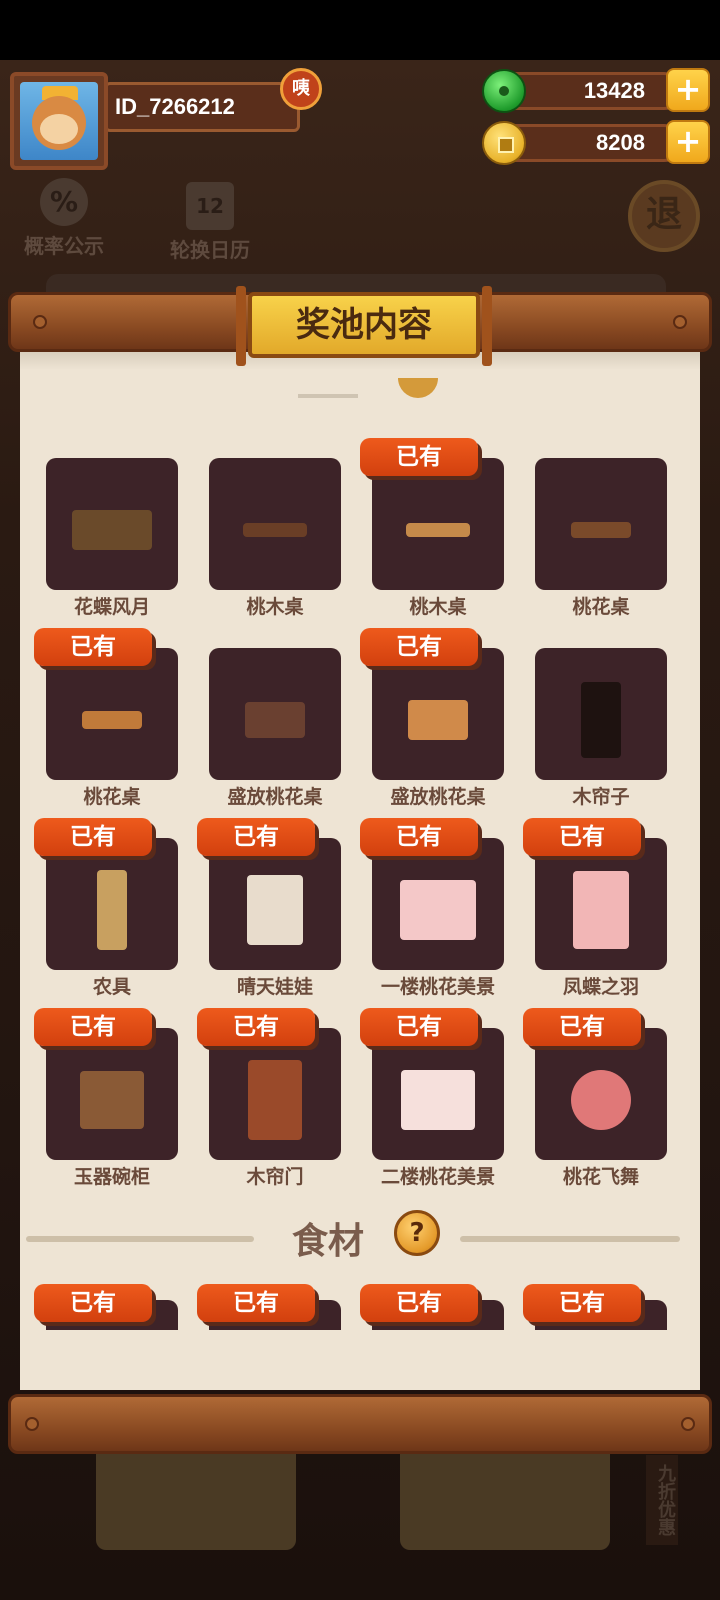 Image resolution: width=720 pixels, height=1600 pixels. Describe the element at coordinates (600, 987) in the screenshot. I see `prize-item-name: 凤蝶之羽` at that location.